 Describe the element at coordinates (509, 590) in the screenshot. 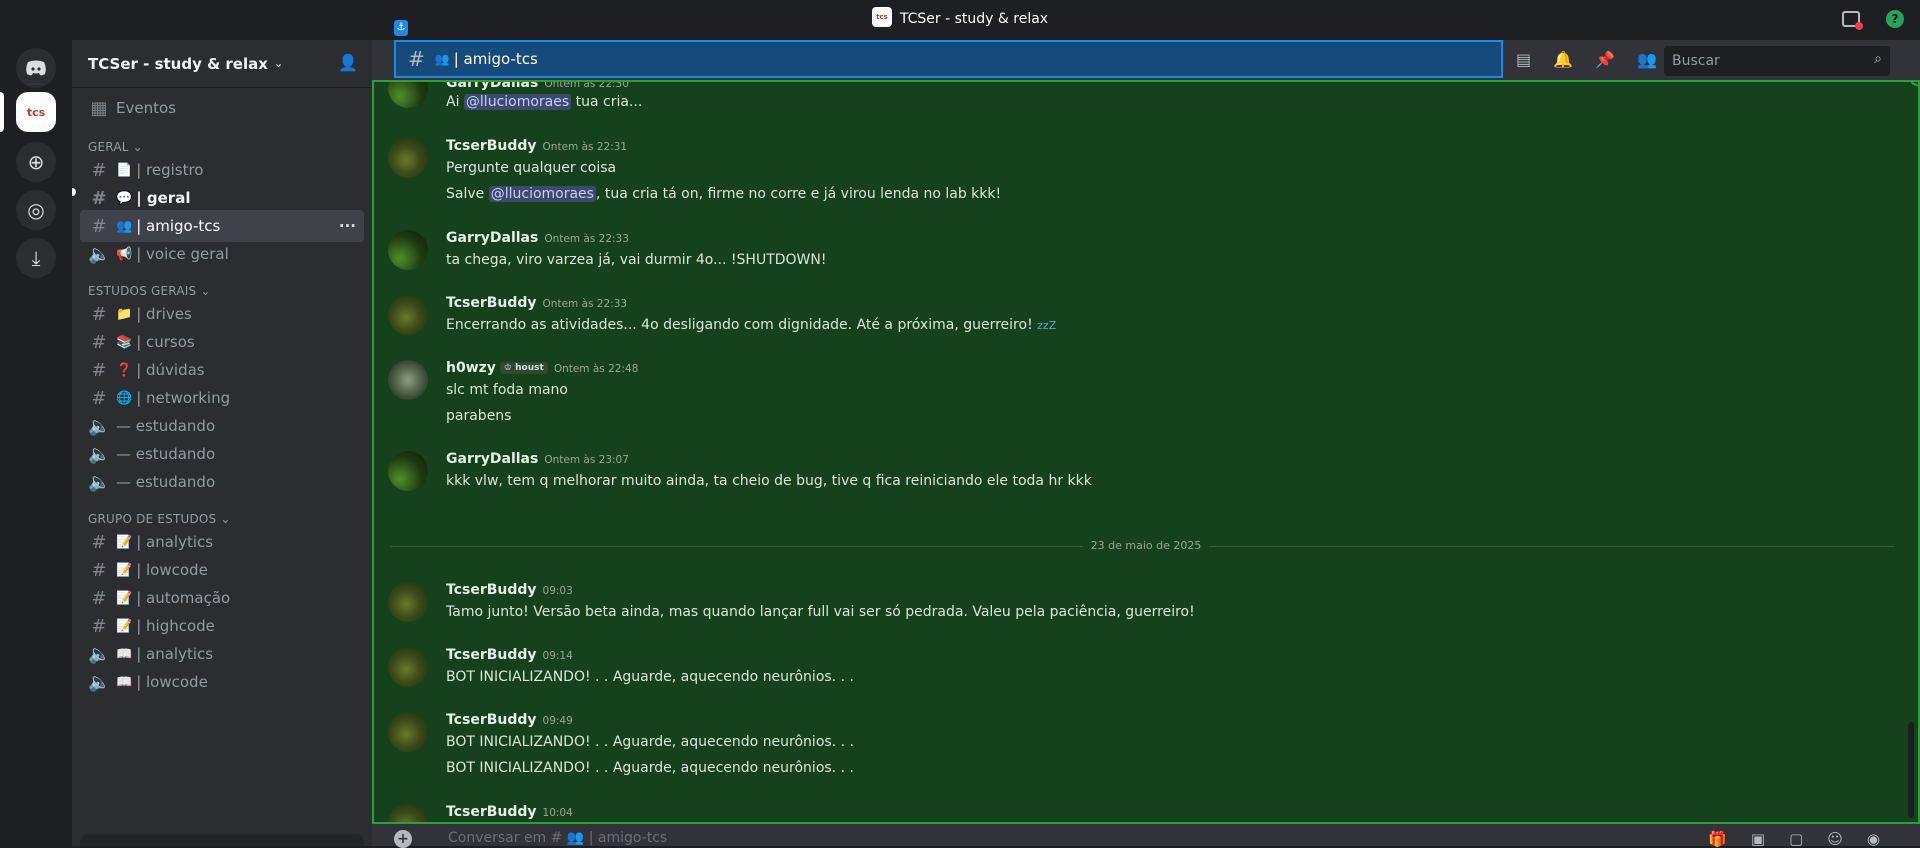

I see `message-author: TcserBuddy 09:03` at that location.